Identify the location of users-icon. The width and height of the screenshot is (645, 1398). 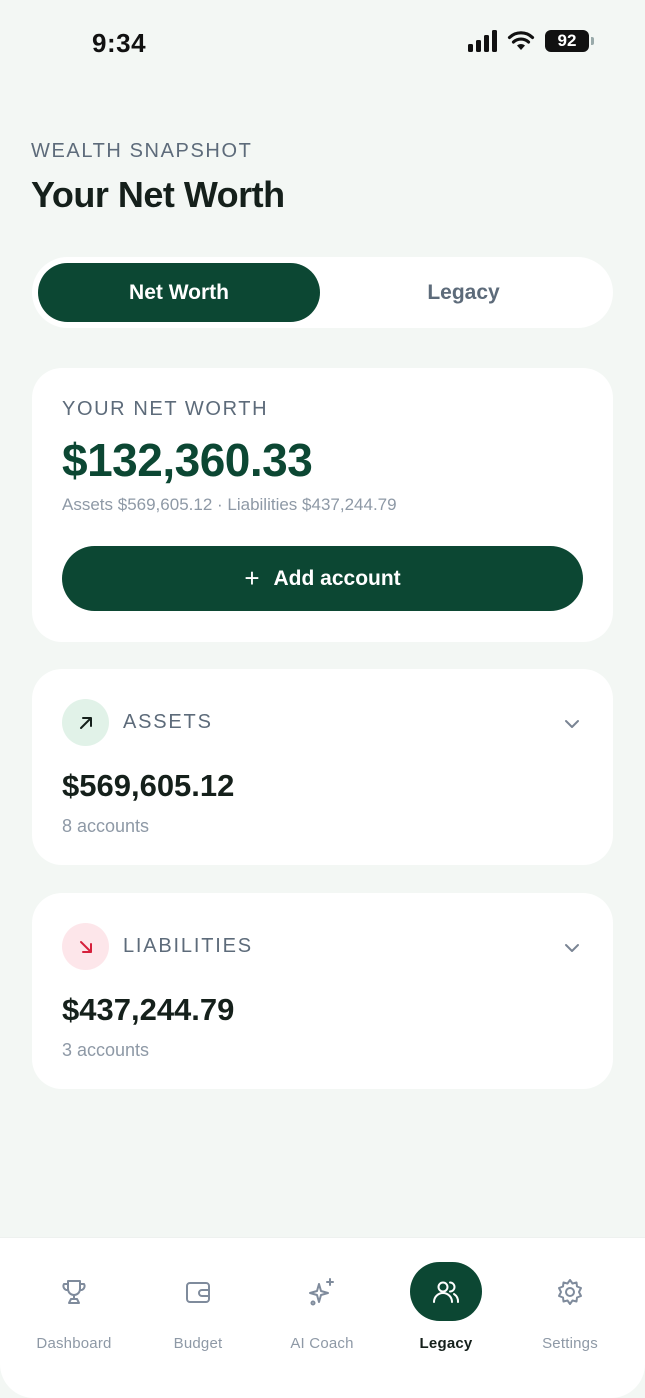
(446, 1291).